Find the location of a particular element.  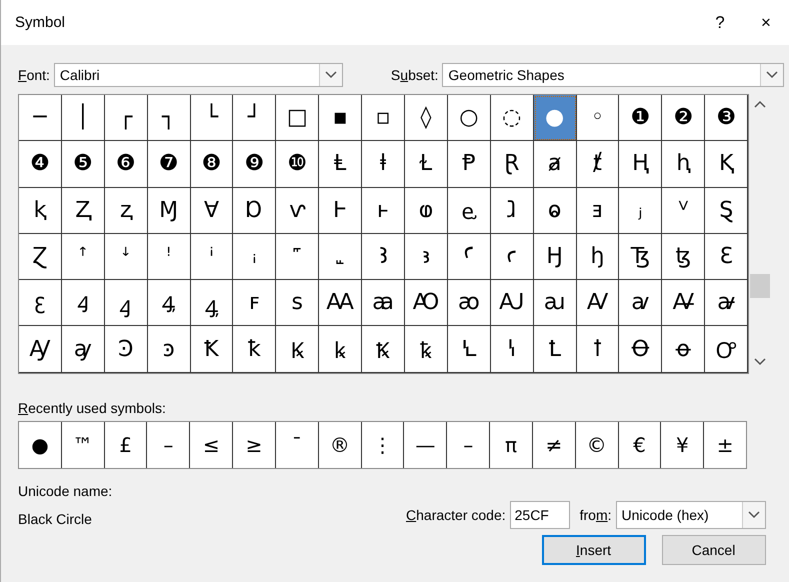

symbol-cell: Ⱶ is located at coordinates (340, 211).